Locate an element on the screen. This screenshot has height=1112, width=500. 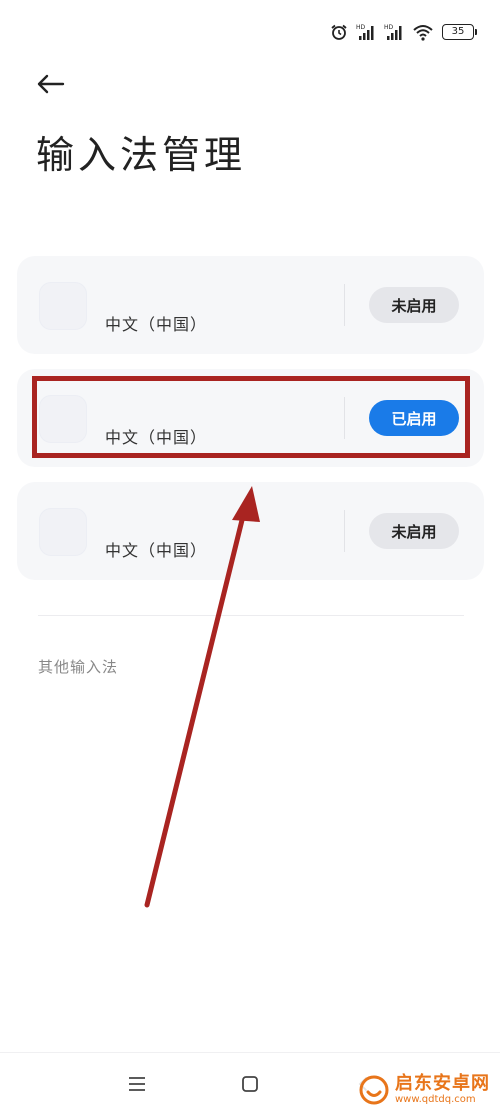
watermark: 启东安卓网 www.qdtdq.com is located at coordinates (424, 1089).